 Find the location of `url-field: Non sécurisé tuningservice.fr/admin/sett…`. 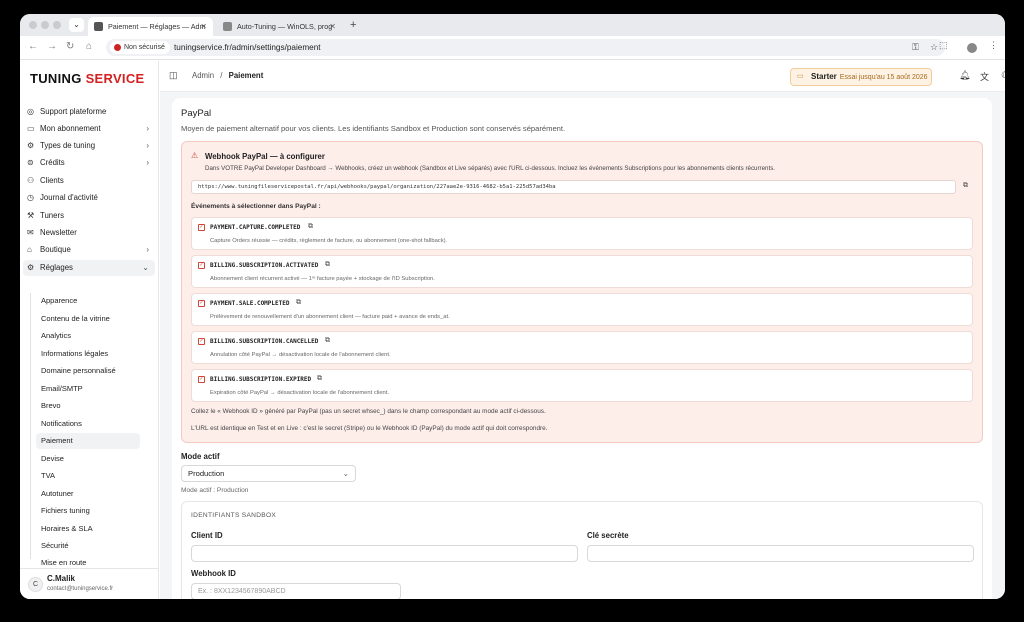

url-field: Non sécurisé tuningservice.fr/admin/sett… is located at coordinates (525, 47).